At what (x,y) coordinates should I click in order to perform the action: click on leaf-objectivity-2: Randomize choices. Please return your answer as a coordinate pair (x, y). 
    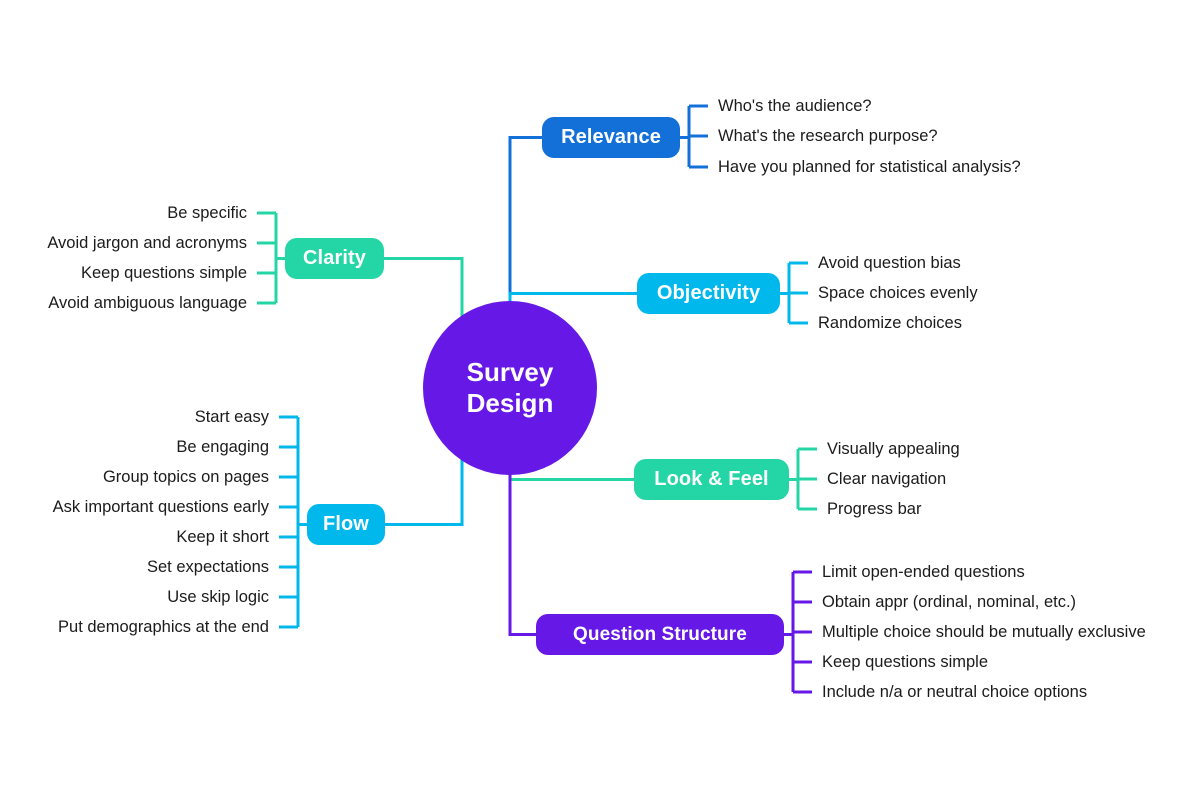
    Looking at the image, I should click on (890, 323).